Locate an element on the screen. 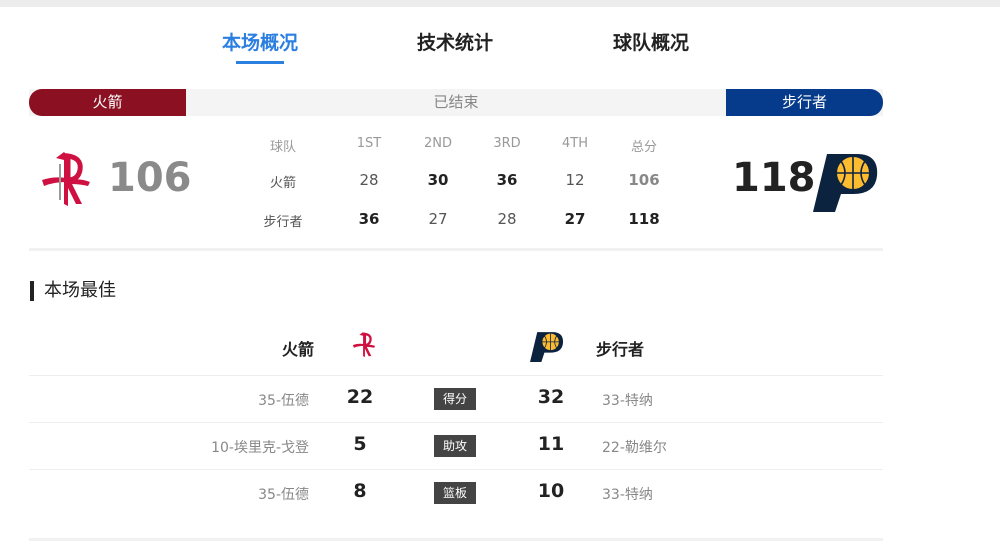 The height and width of the screenshot is (547, 1000). top-strip is located at coordinates (500, 3).